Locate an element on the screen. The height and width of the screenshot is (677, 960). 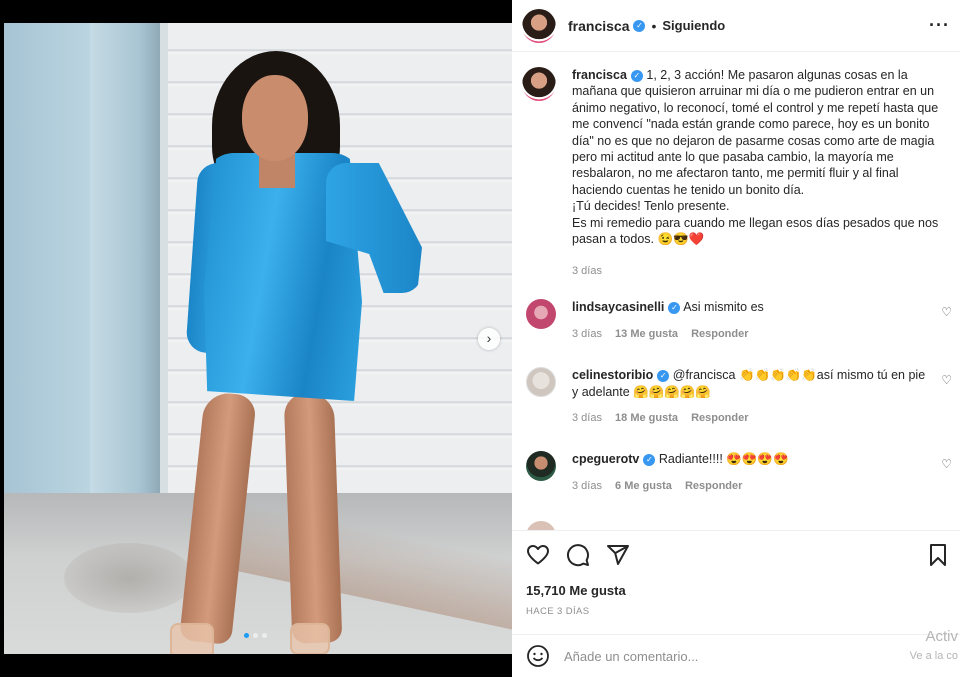
windows-activation-watermark: Activ is located at coordinates (941, 636).